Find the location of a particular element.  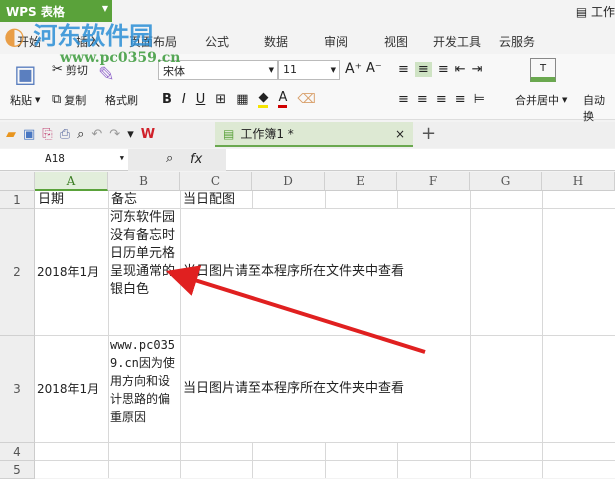

annotation-arrow is located at coordinates (295, 309).